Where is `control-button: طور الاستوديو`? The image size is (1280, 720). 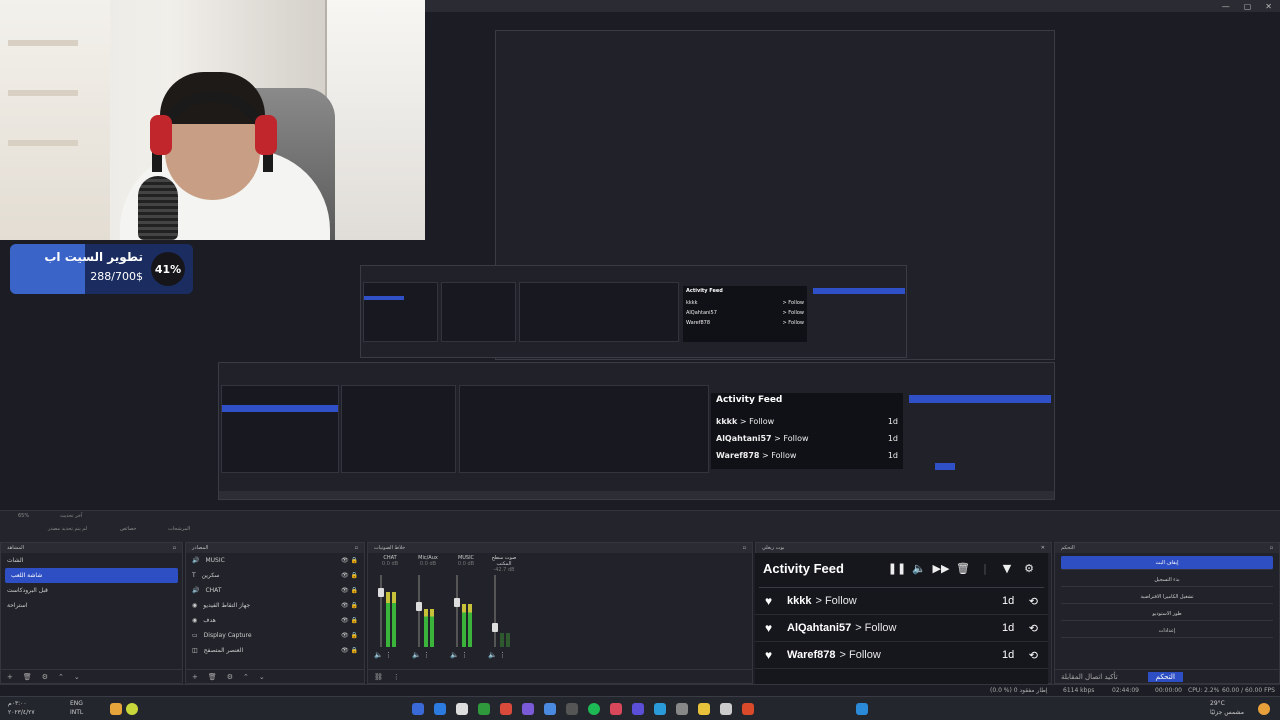 control-button: طور الاستوديو is located at coordinates (1167, 614).